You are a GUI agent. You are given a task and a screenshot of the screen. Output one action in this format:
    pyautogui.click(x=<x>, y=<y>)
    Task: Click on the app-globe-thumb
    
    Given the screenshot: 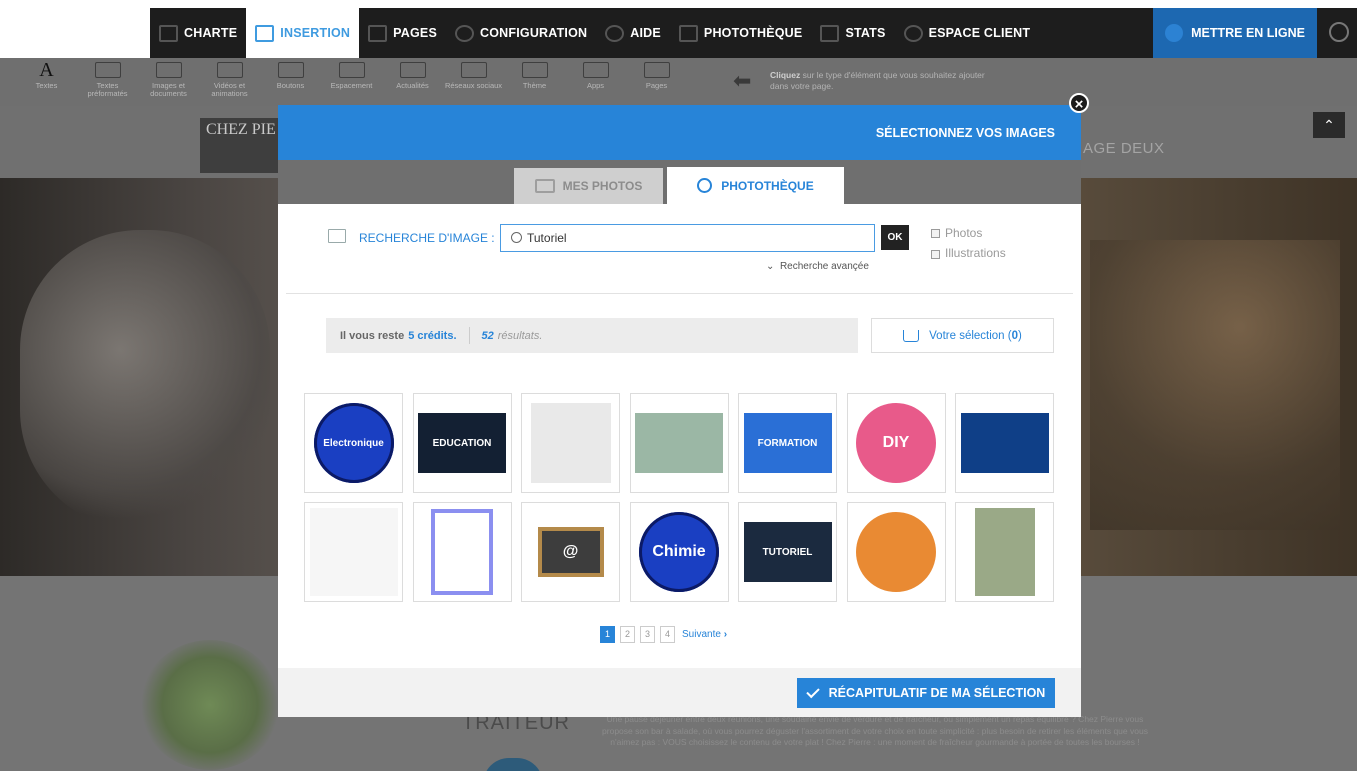 What is the action you would take?
    pyautogui.click(x=896, y=552)
    